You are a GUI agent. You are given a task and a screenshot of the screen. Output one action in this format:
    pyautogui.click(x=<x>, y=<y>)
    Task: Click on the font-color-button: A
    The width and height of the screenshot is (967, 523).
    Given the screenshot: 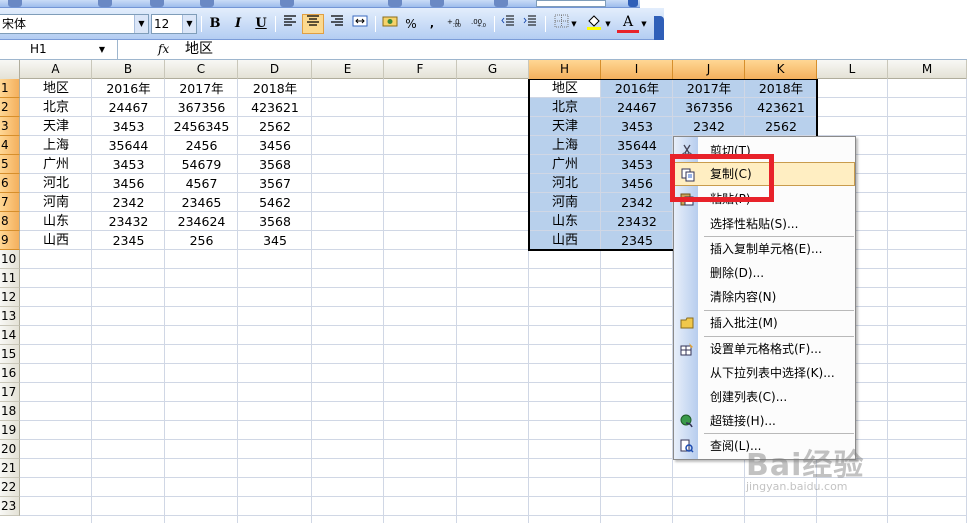 What is the action you would take?
    pyautogui.click(x=628, y=23)
    